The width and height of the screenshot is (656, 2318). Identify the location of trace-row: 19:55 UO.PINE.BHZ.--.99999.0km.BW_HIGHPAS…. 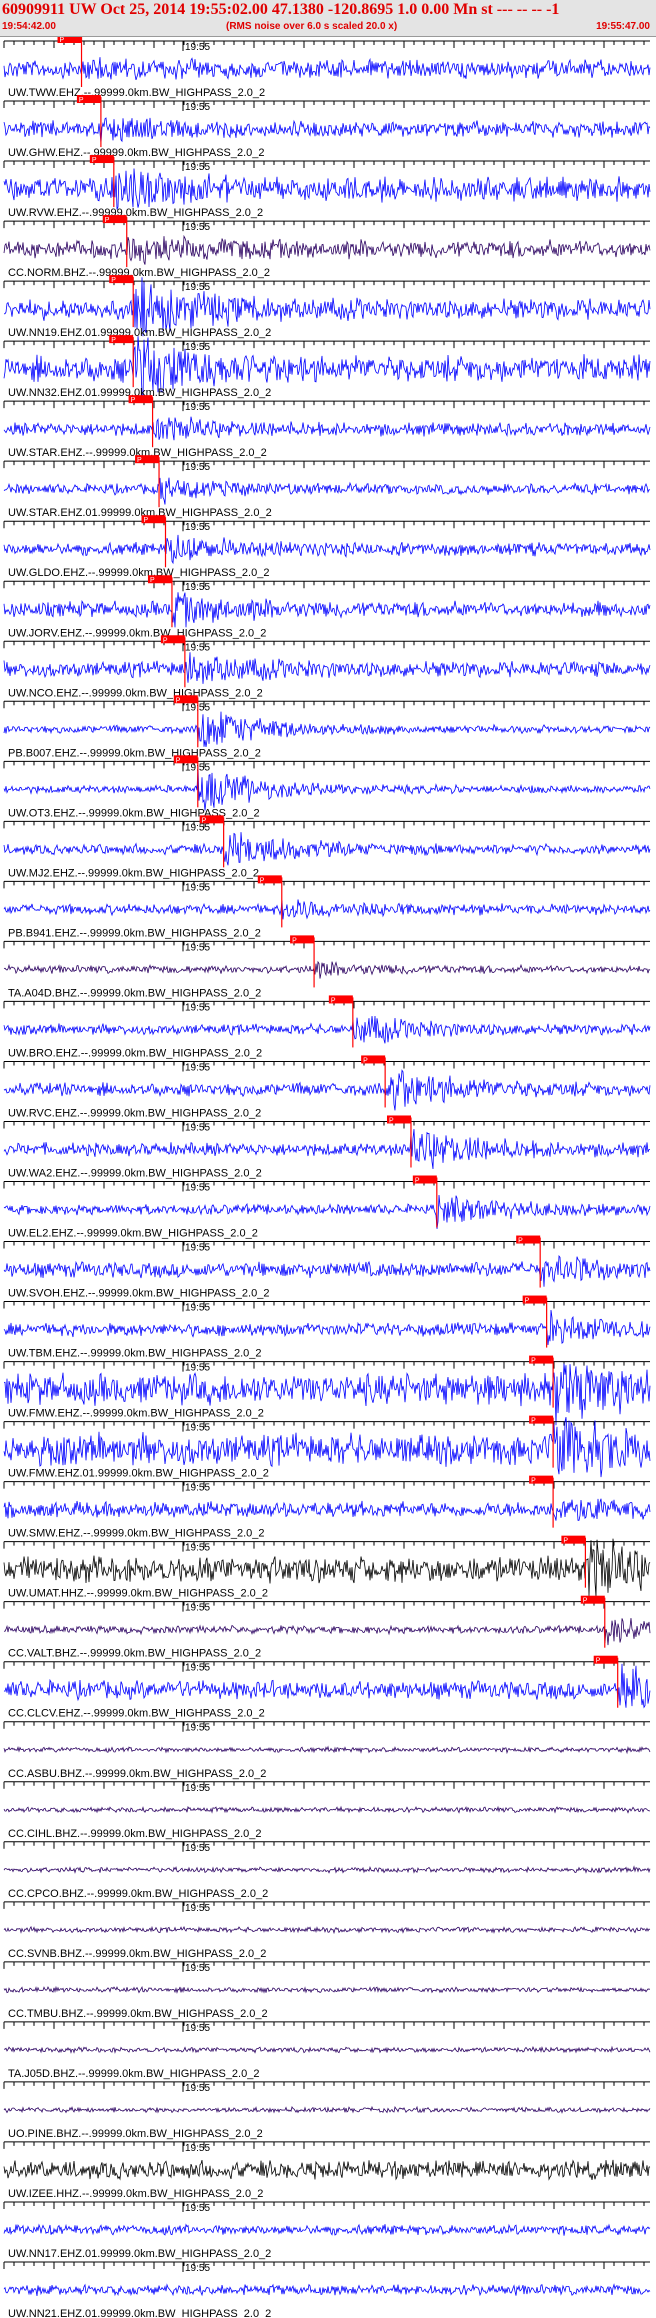
(327, 2110).